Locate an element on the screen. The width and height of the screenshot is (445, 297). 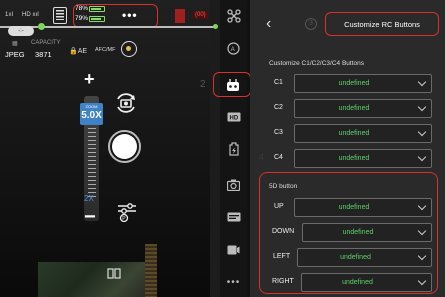
step-number-2: 2 is located at coordinates (203, 84).